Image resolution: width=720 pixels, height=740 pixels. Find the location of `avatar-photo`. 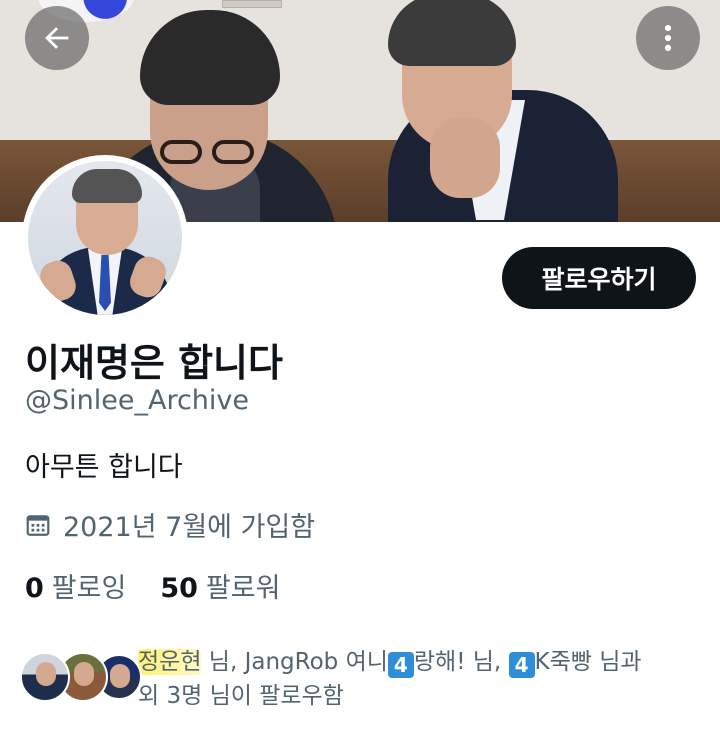

avatar-photo is located at coordinates (105, 238).